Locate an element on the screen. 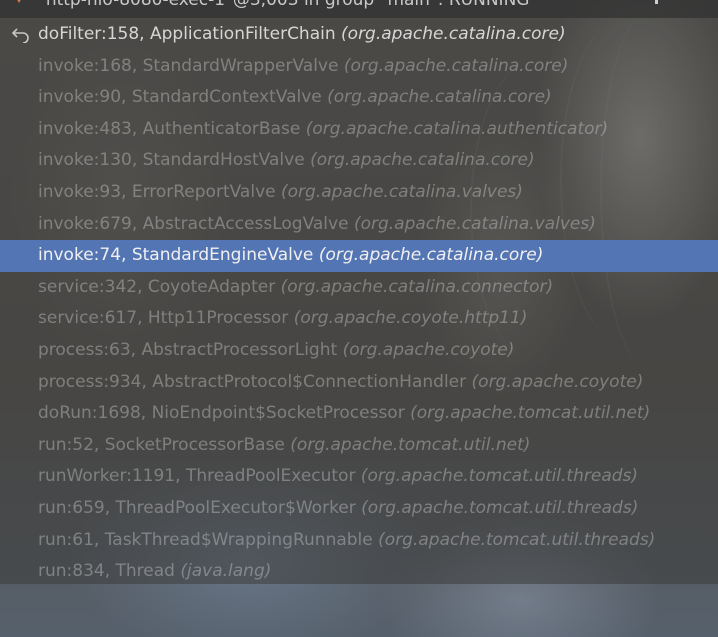 This screenshot has width=718, height=637. frame-method: invoke:483, AuthenticatorBase is located at coordinates (172, 128).